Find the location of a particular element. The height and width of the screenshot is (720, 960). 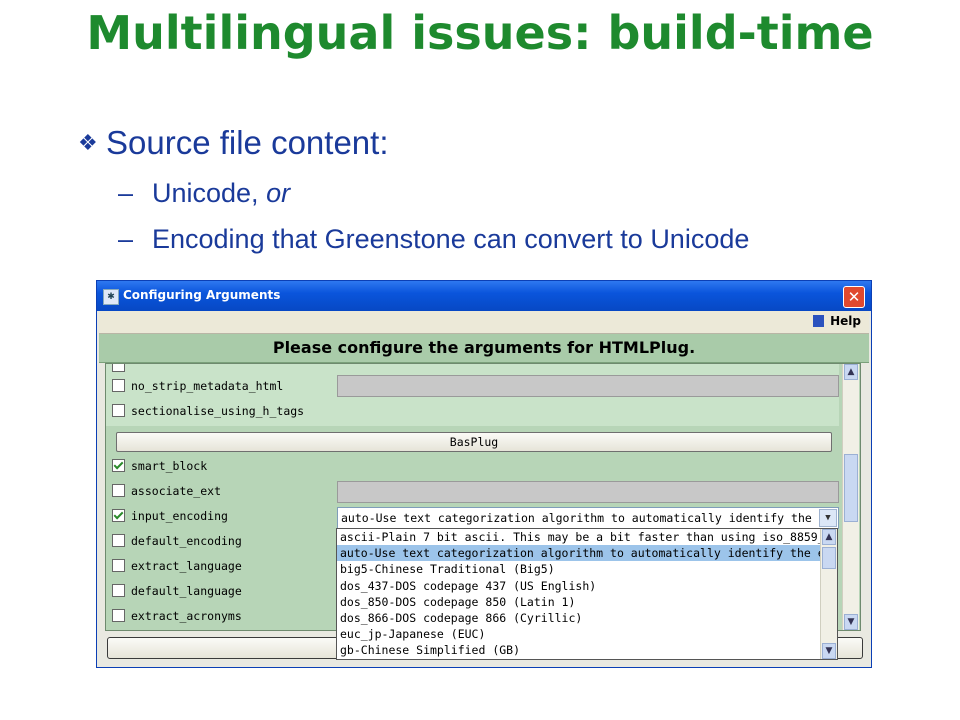

sub-bullet-italic: or is located at coordinates (278, 193).